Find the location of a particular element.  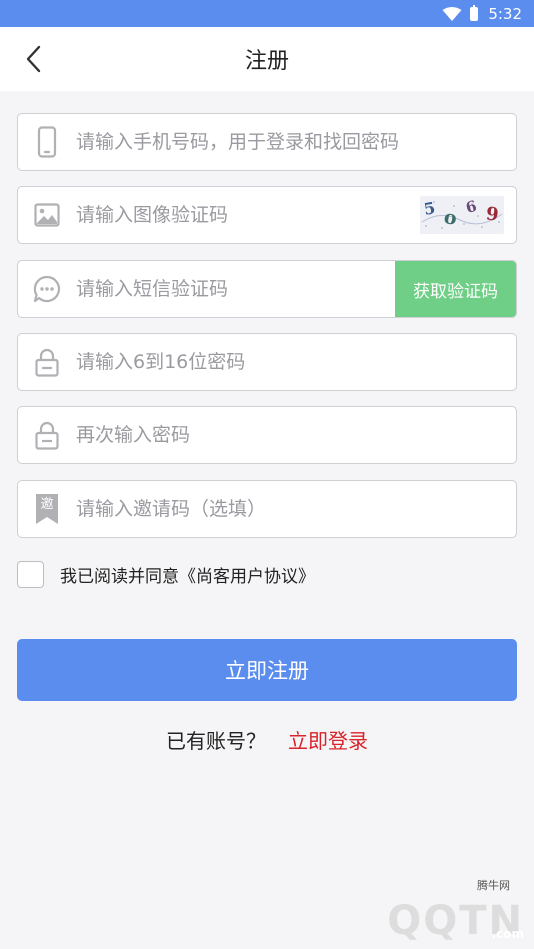

image-icon is located at coordinates (47, 215).